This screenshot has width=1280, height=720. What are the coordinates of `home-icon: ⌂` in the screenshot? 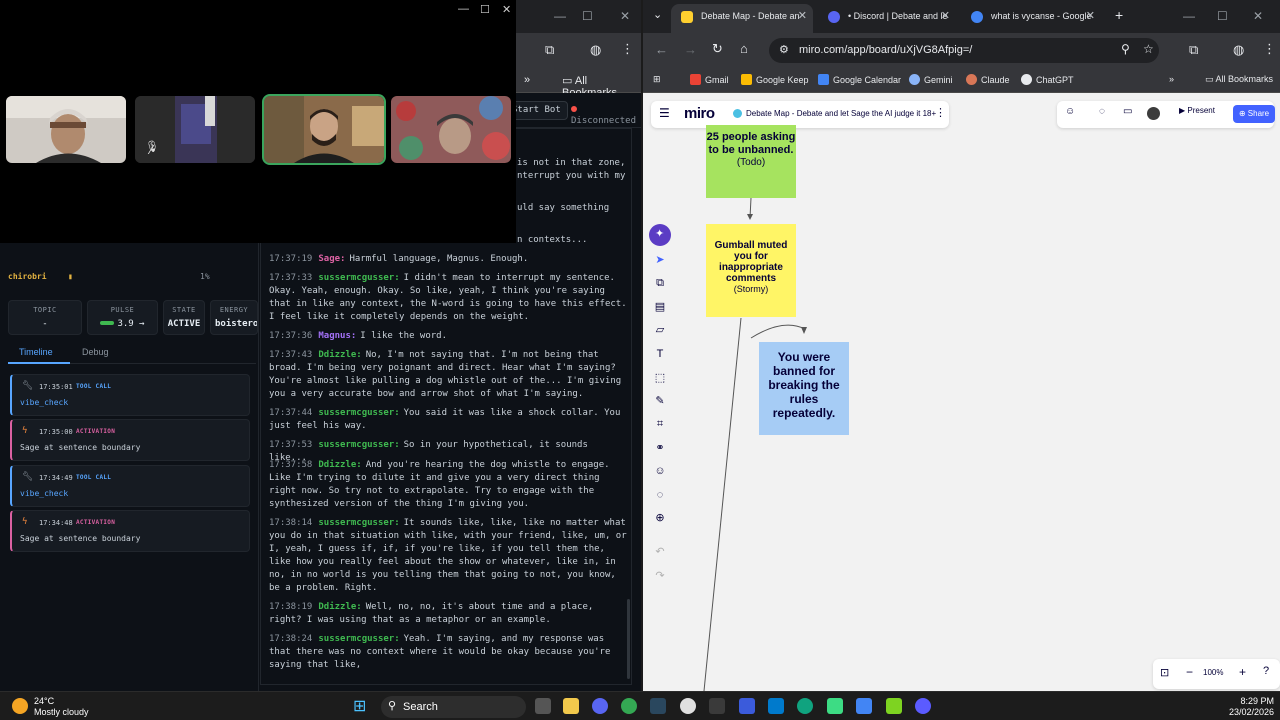 It's located at (744, 48).